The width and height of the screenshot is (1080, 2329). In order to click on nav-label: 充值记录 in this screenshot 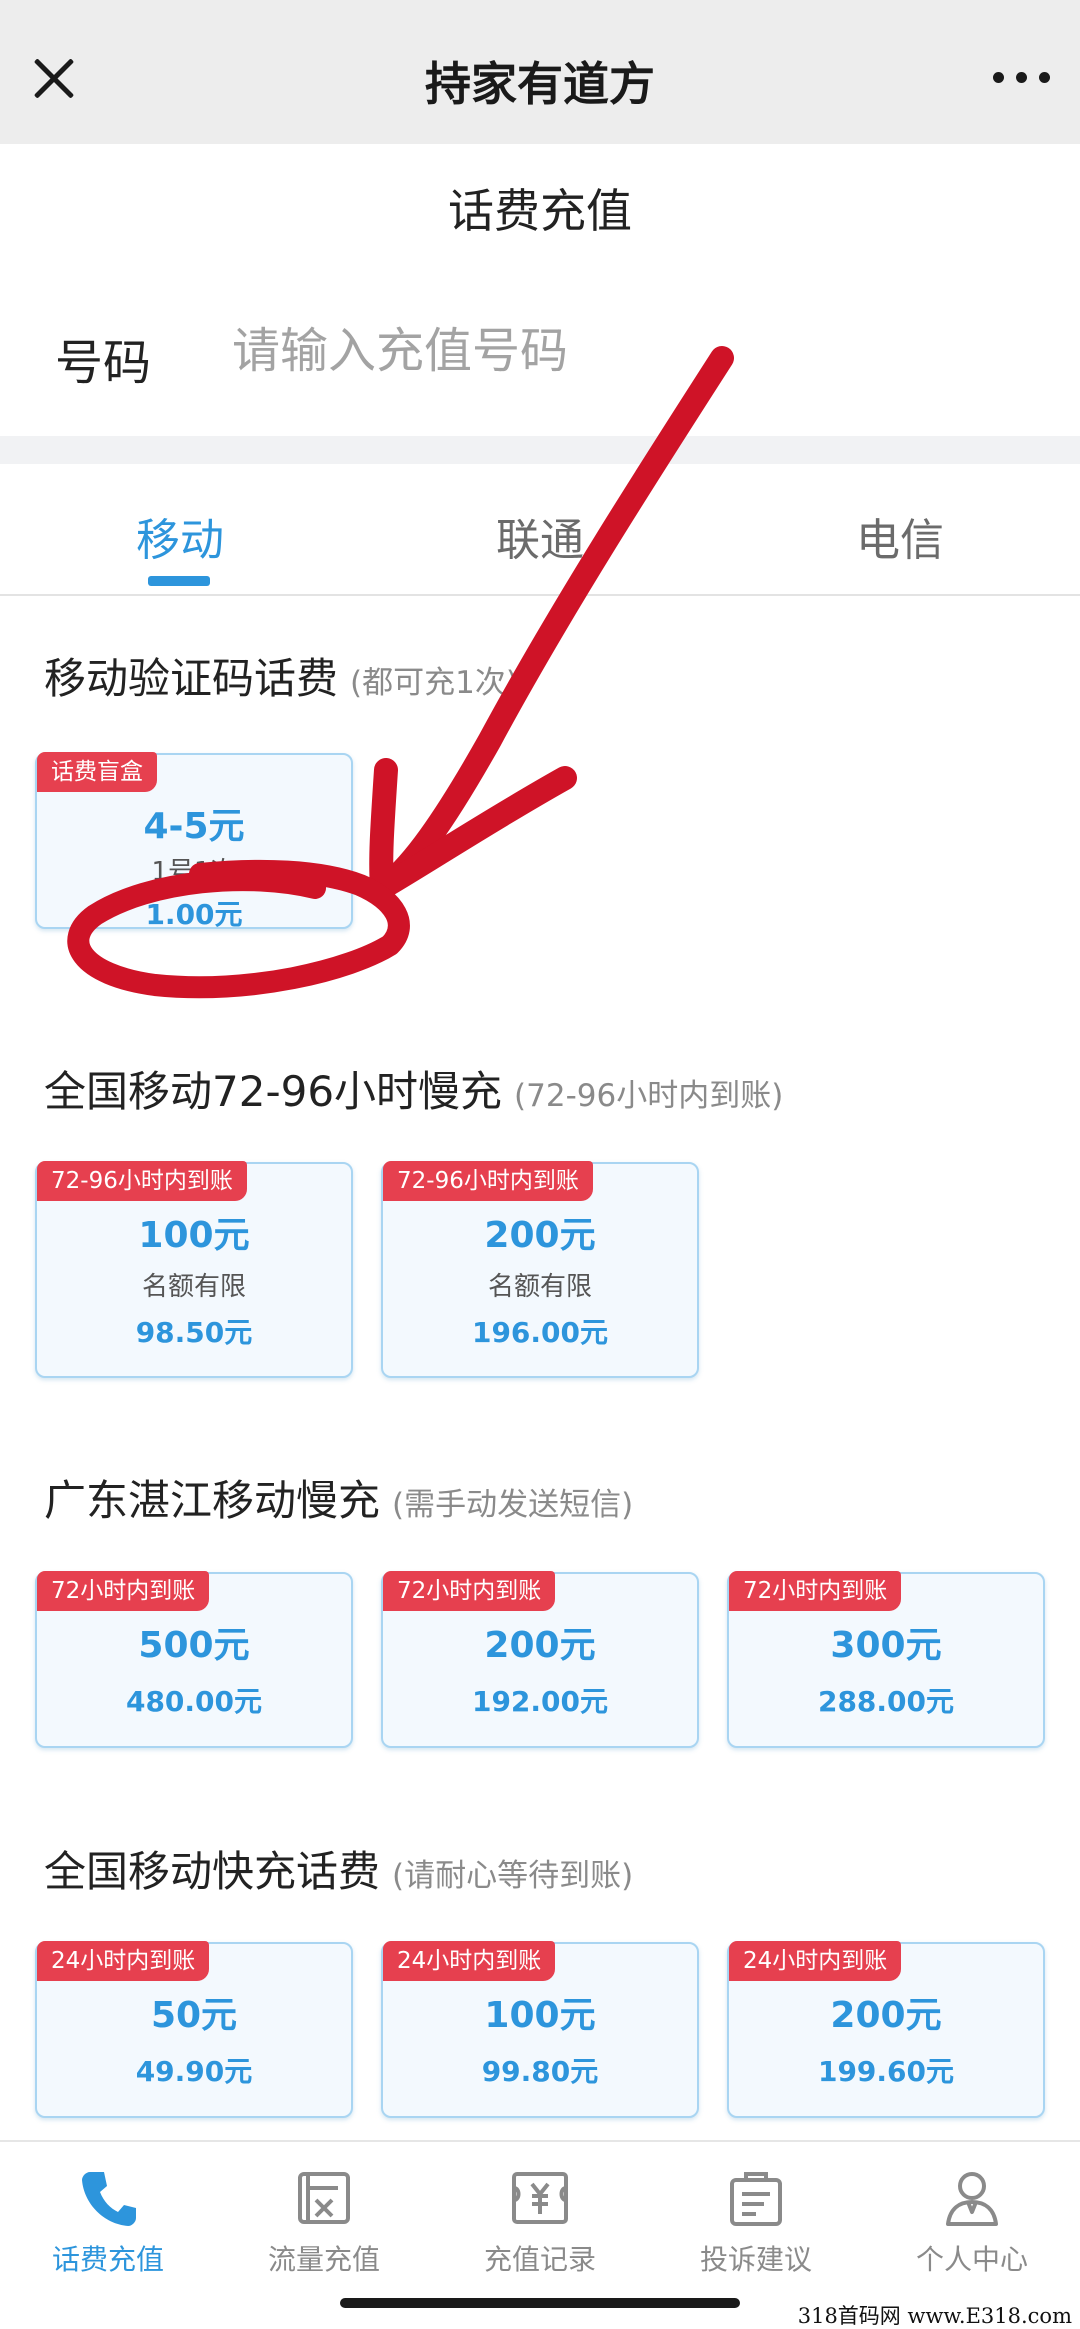, I will do `click(539, 2259)`.